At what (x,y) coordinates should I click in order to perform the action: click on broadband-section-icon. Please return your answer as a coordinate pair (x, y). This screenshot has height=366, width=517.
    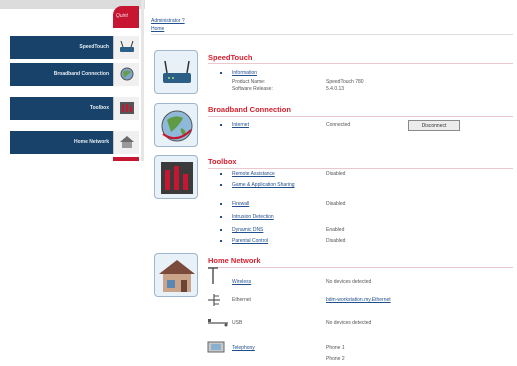
    Looking at the image, I should click on (176, 125).